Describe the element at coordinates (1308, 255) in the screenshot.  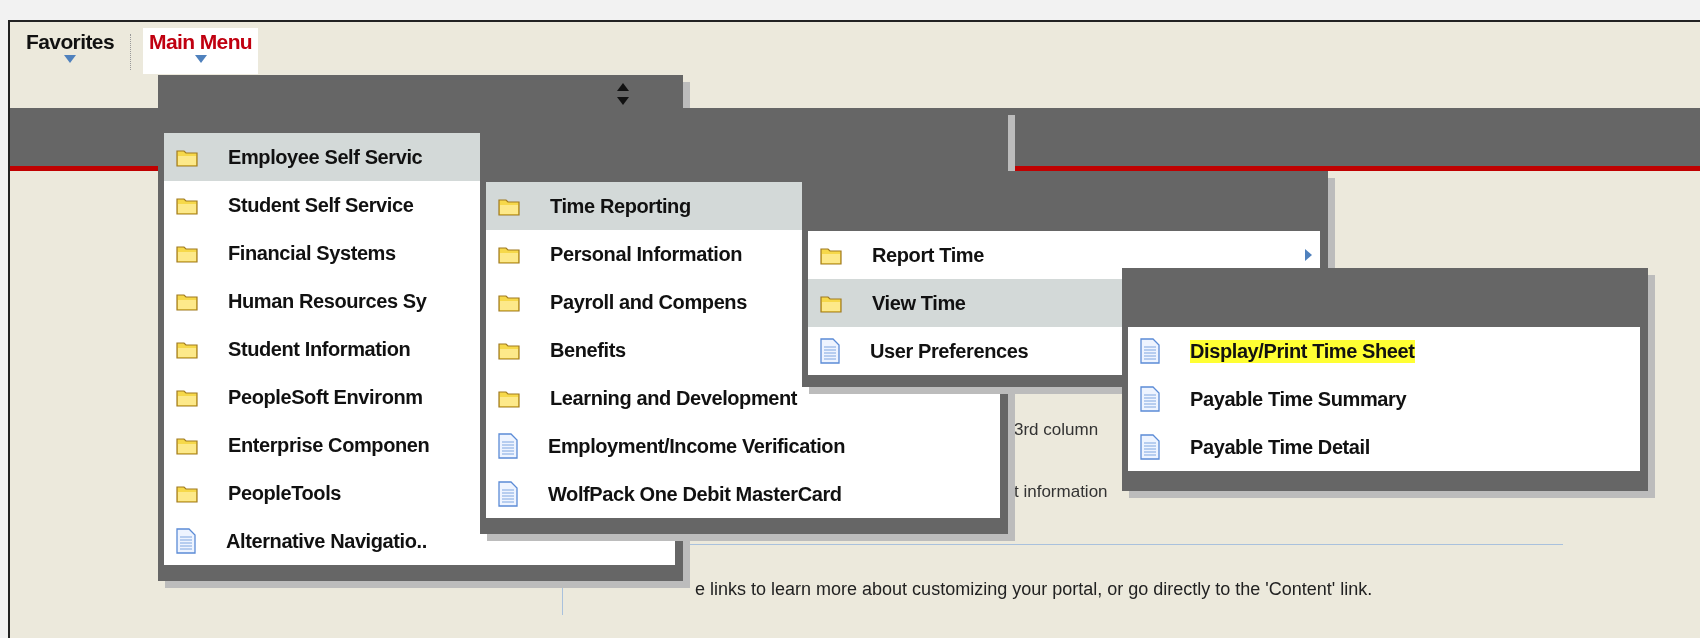
I see `submenu-arrow-icon` at that location.